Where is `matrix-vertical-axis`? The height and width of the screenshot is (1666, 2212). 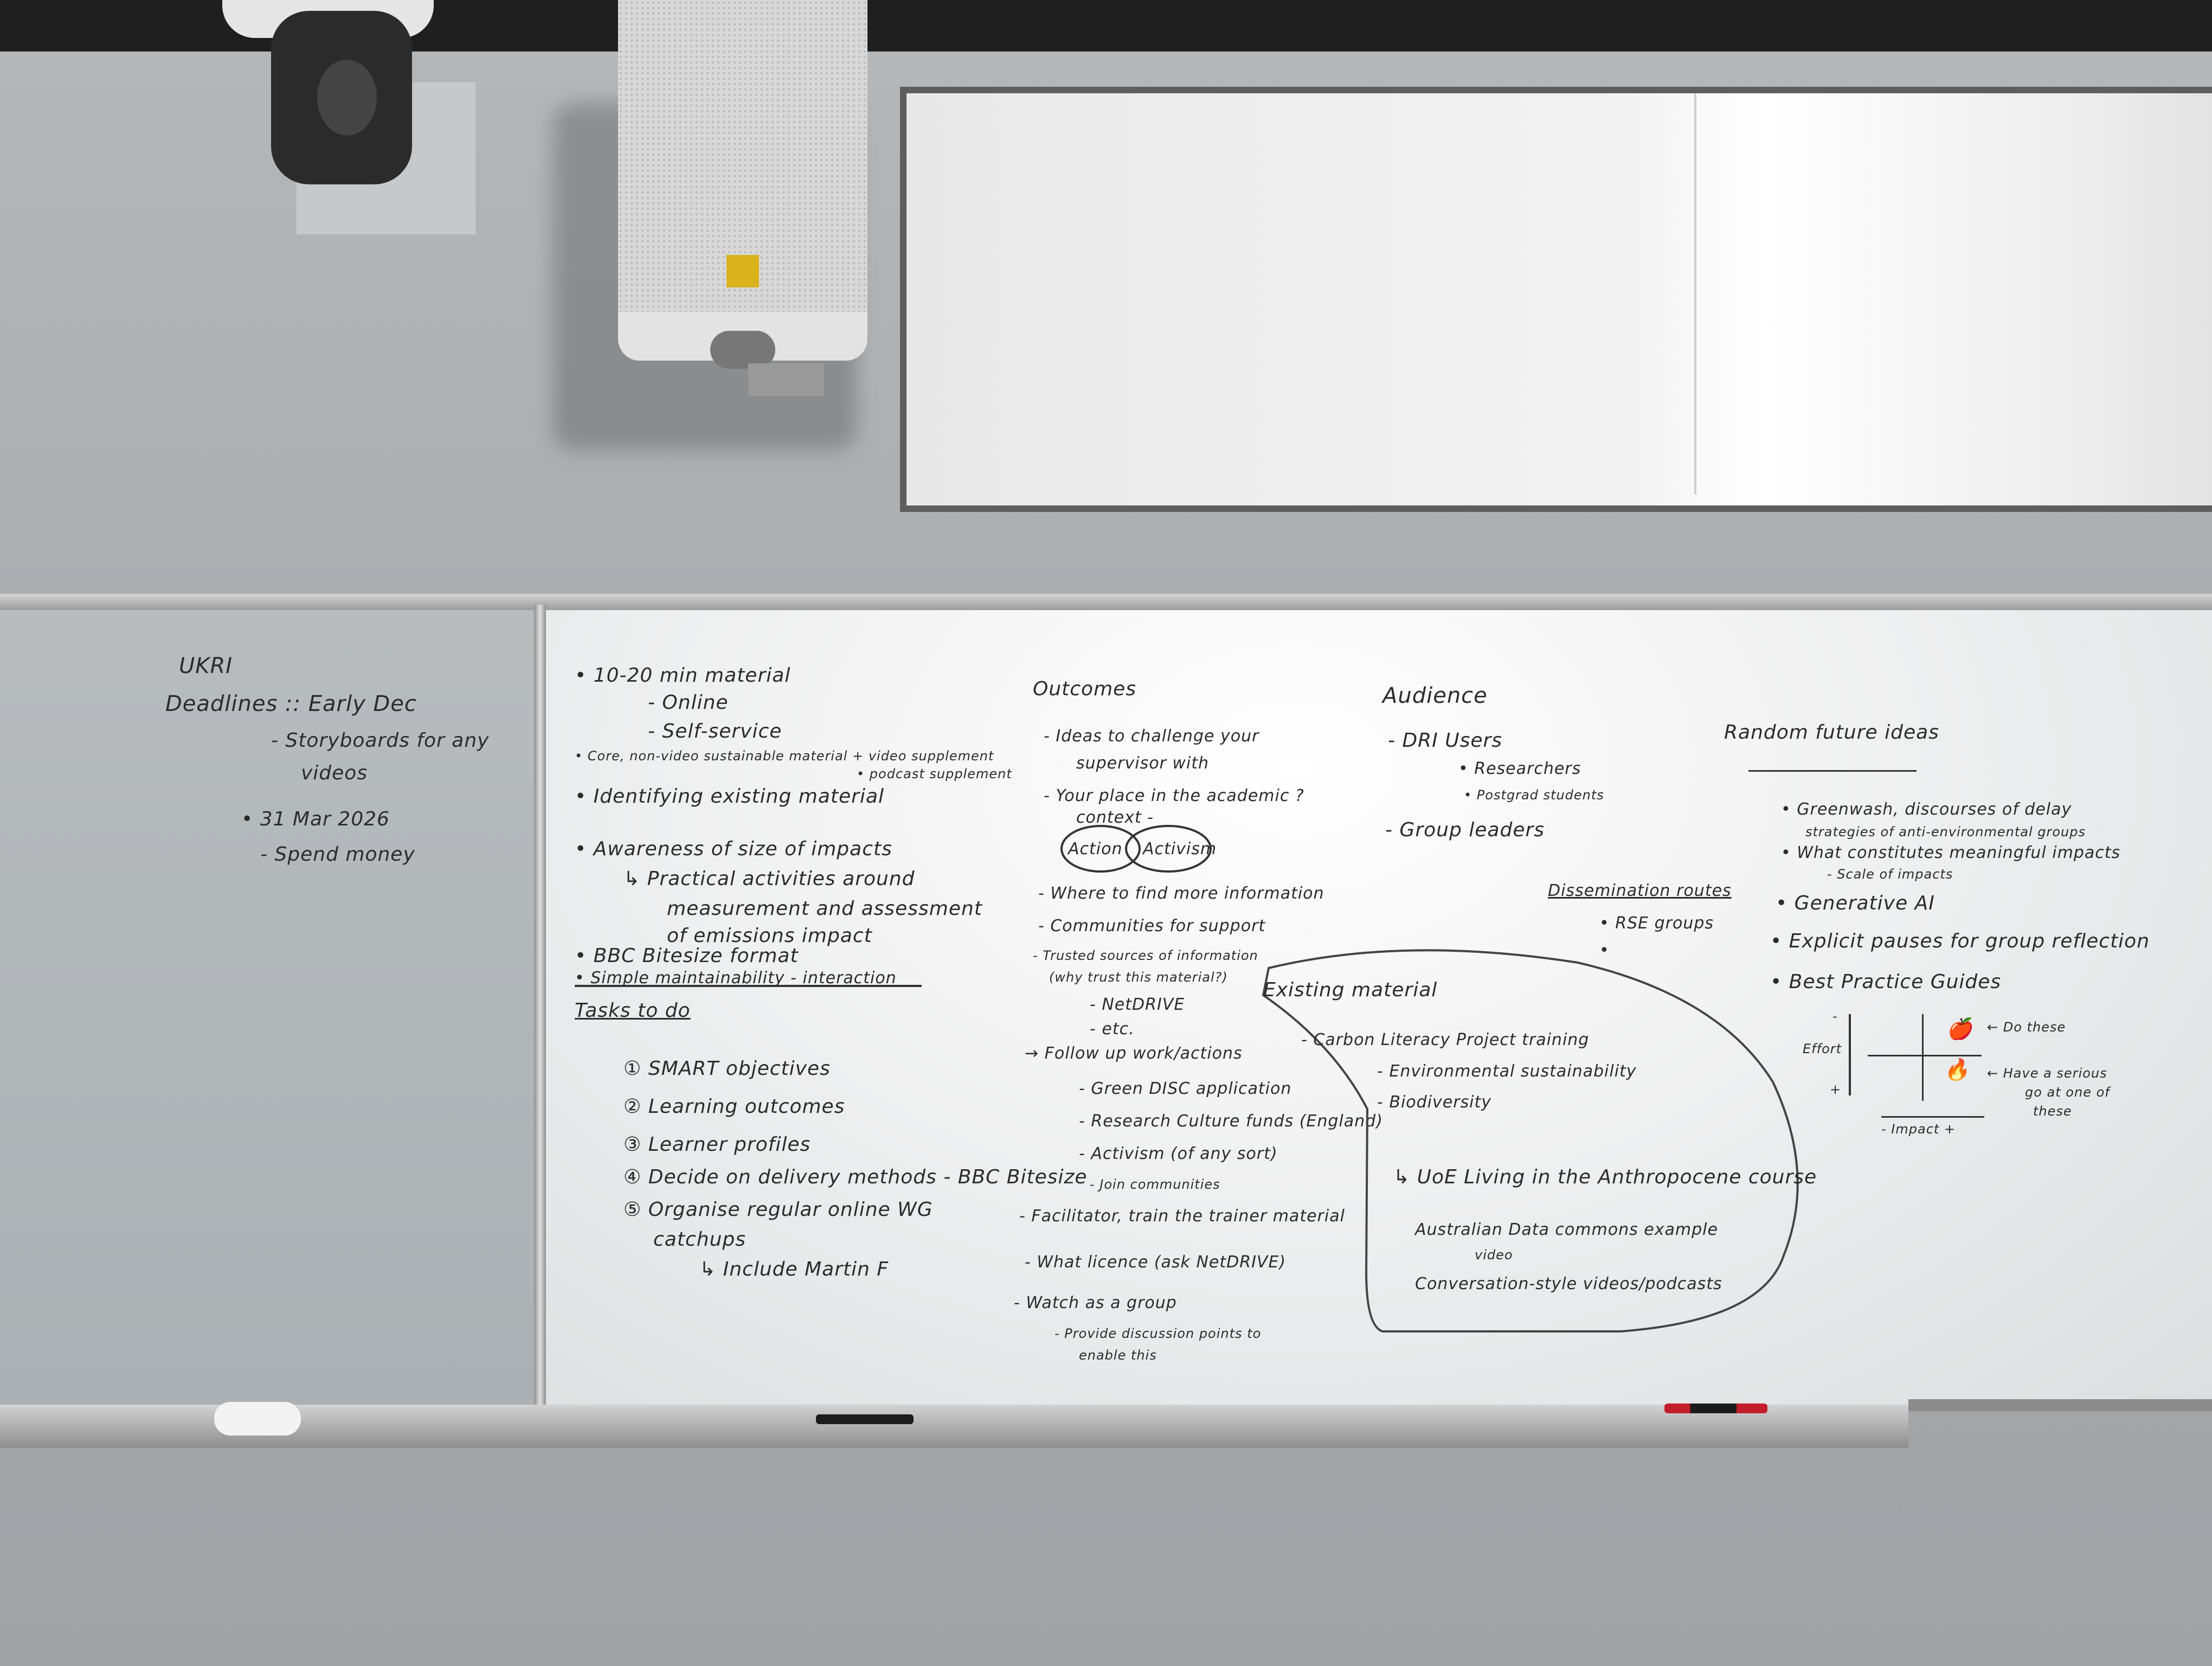
matrix-vertical-axis is located at coordinates (1850, 1054).